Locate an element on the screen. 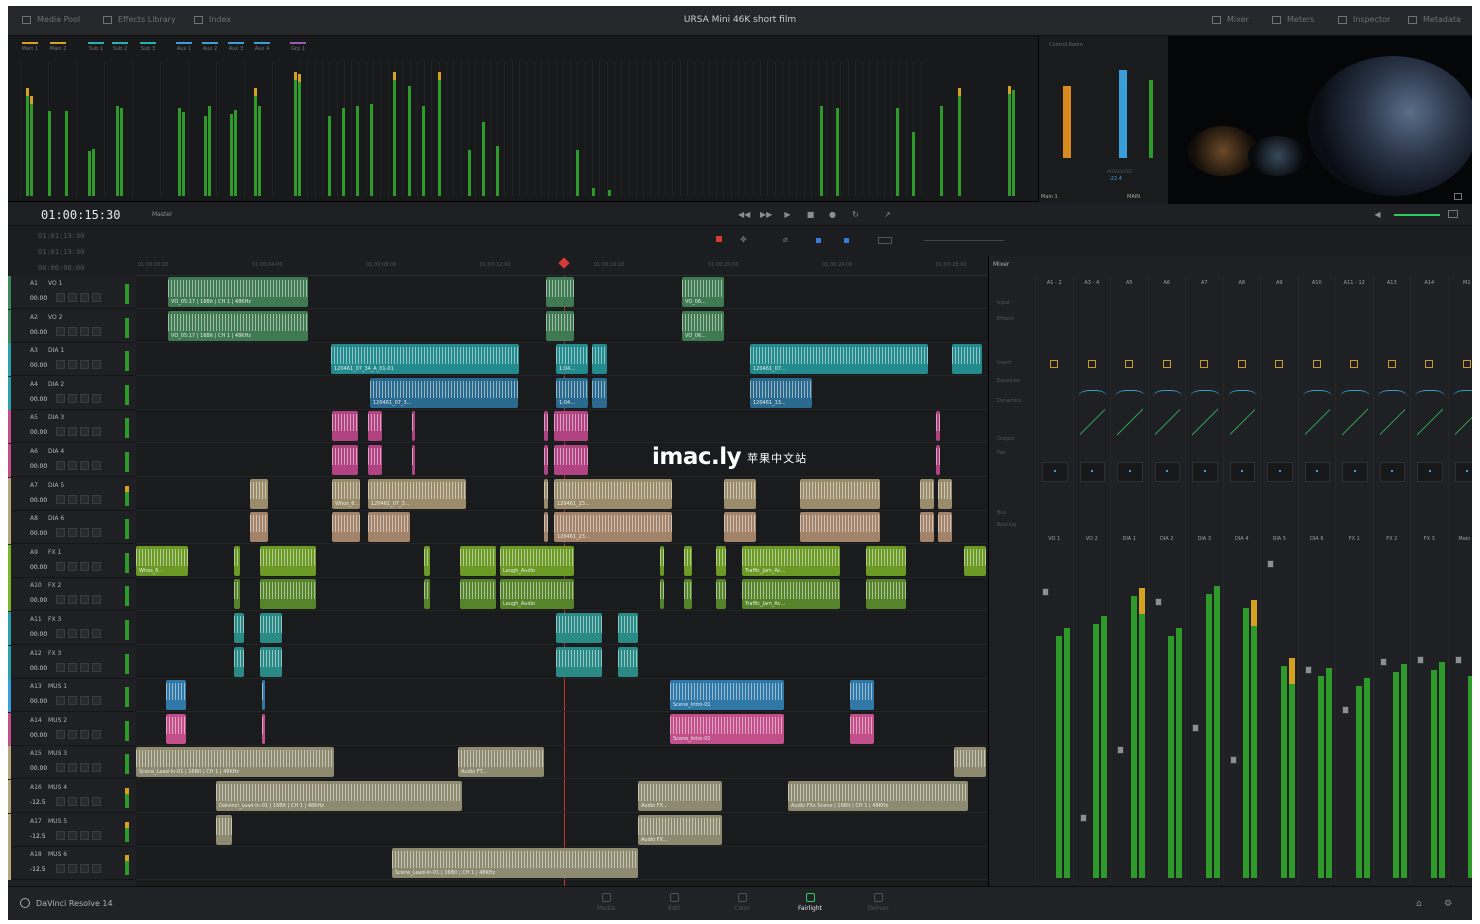  fast-forward-icon: ▶▶ is located at coordinates (766, 214).